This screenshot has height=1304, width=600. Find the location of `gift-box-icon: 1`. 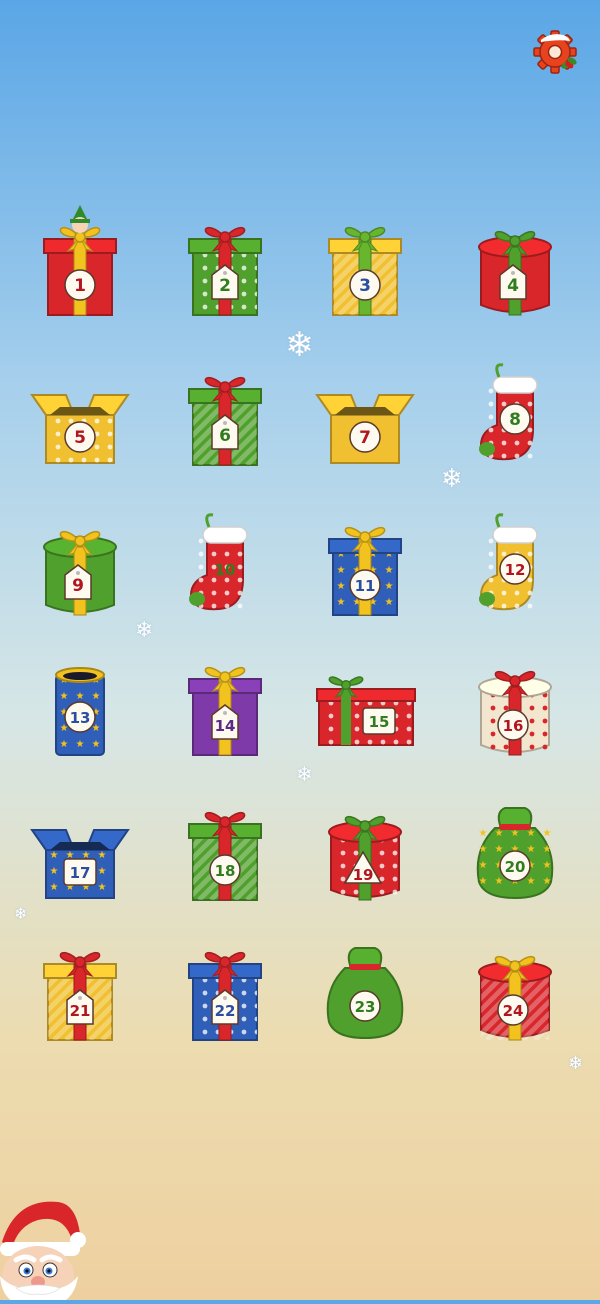

gift-box-icon: 1 is located at coordinates (80, 260).